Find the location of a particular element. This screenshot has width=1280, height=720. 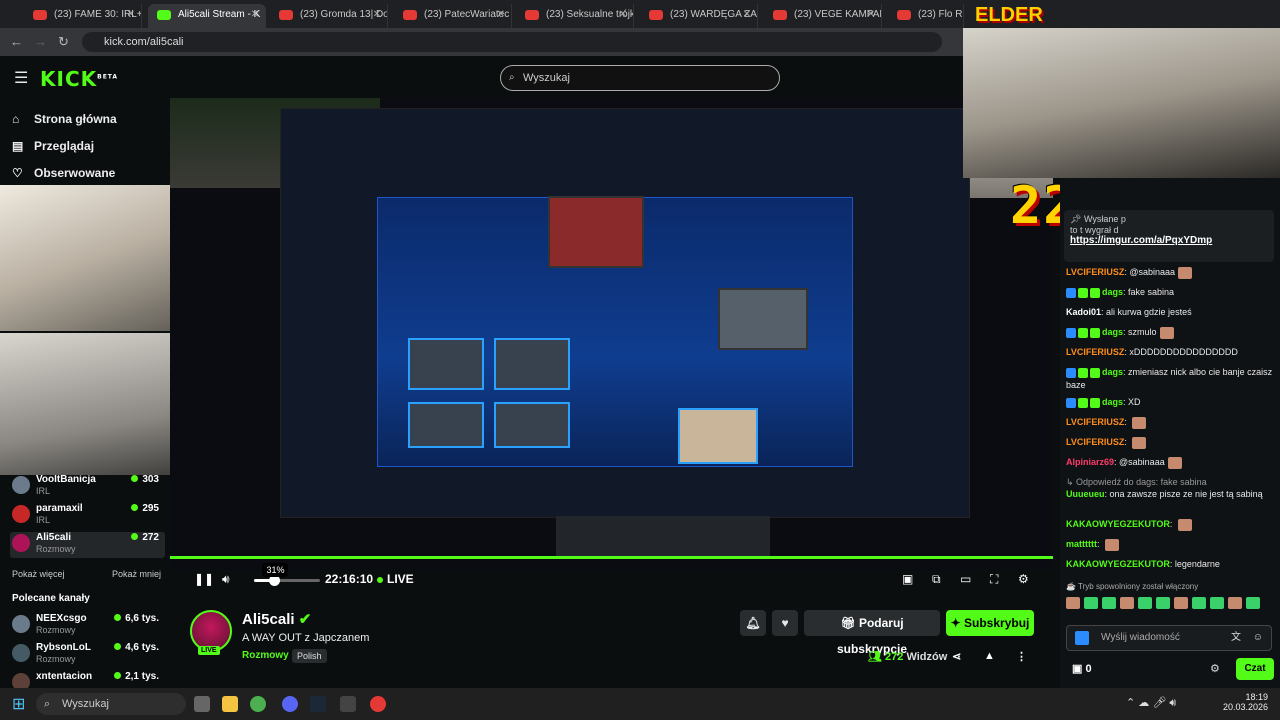

browser-tab: (23) Gromda 13| Dom ✕ is located at coordinates (329, 16).